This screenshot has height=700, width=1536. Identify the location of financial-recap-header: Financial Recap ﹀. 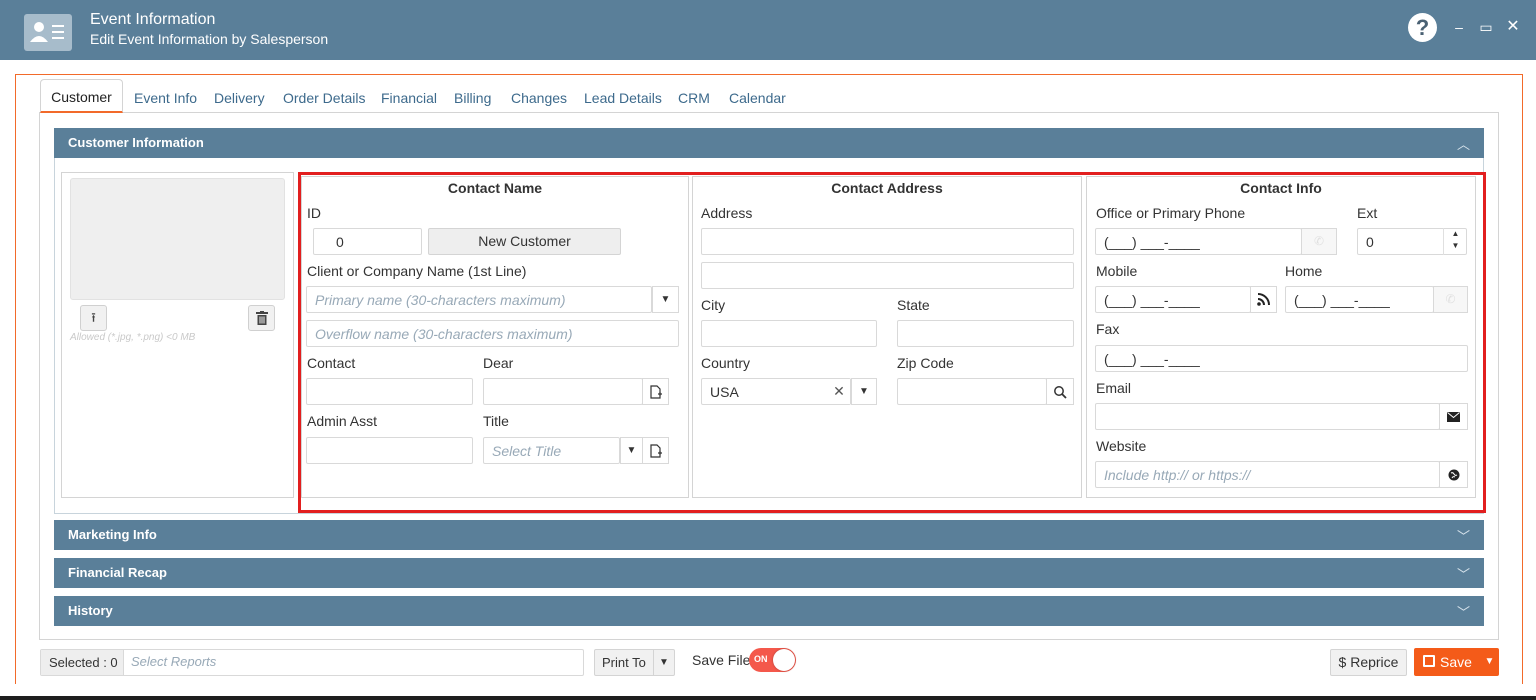
(769, 573).